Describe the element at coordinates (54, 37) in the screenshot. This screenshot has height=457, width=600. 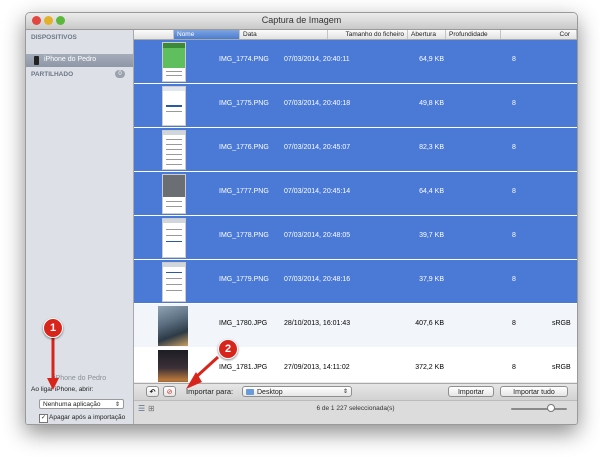
I see `devices-header: DISPOSITIVOS` at that location.